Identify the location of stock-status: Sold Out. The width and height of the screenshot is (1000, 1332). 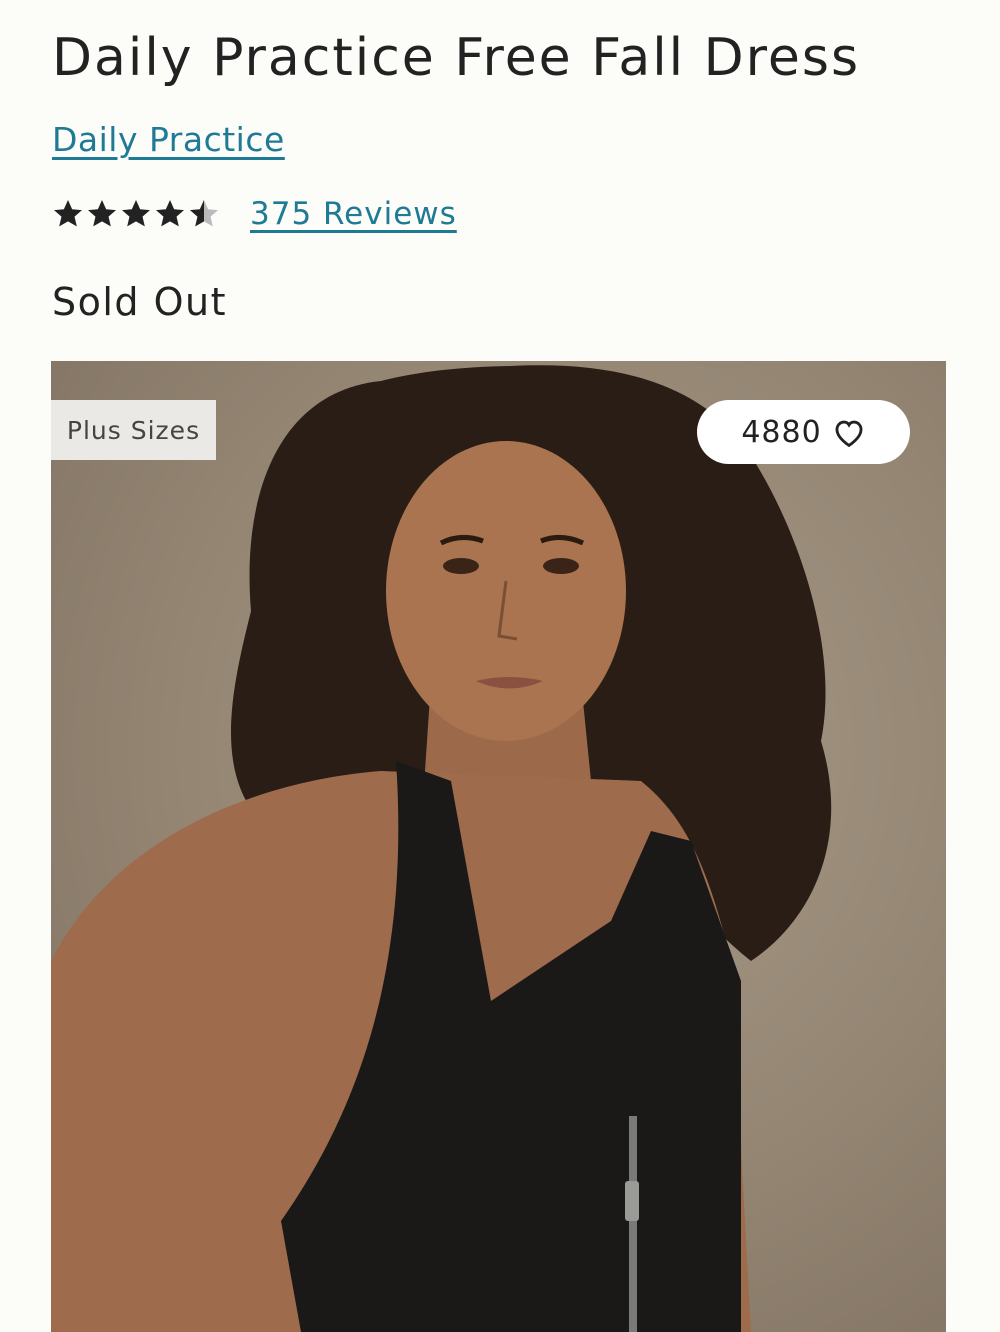
(140, 302).